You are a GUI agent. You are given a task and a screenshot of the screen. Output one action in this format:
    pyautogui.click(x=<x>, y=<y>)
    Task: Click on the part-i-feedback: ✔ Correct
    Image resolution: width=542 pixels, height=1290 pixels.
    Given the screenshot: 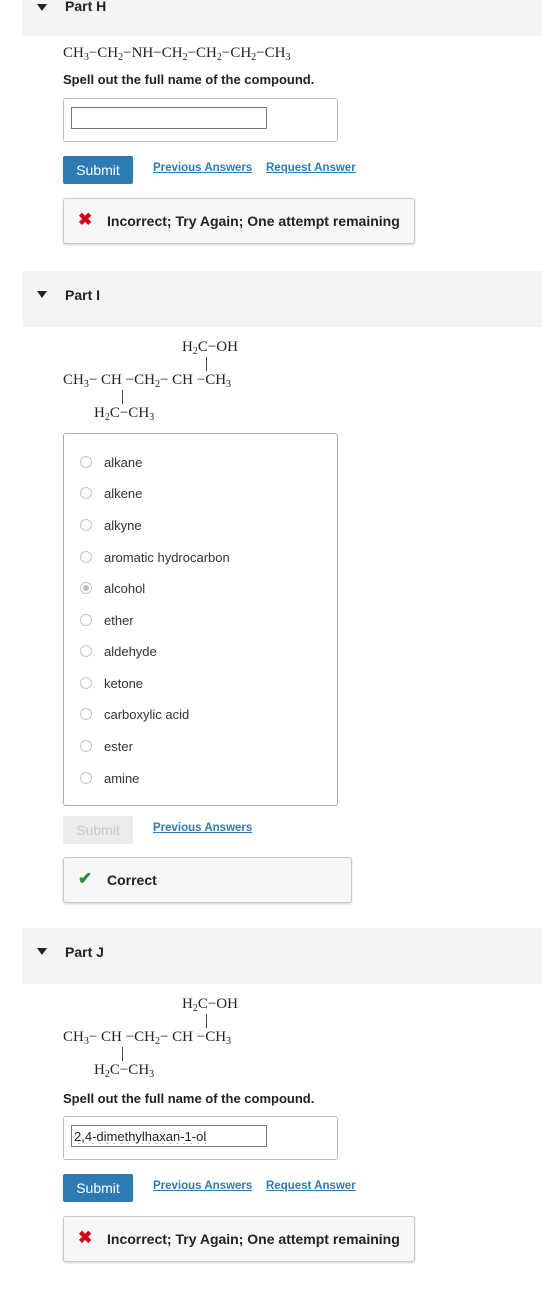 What is the action you would take?
    pyautogui.click(x=207, y=880)
    